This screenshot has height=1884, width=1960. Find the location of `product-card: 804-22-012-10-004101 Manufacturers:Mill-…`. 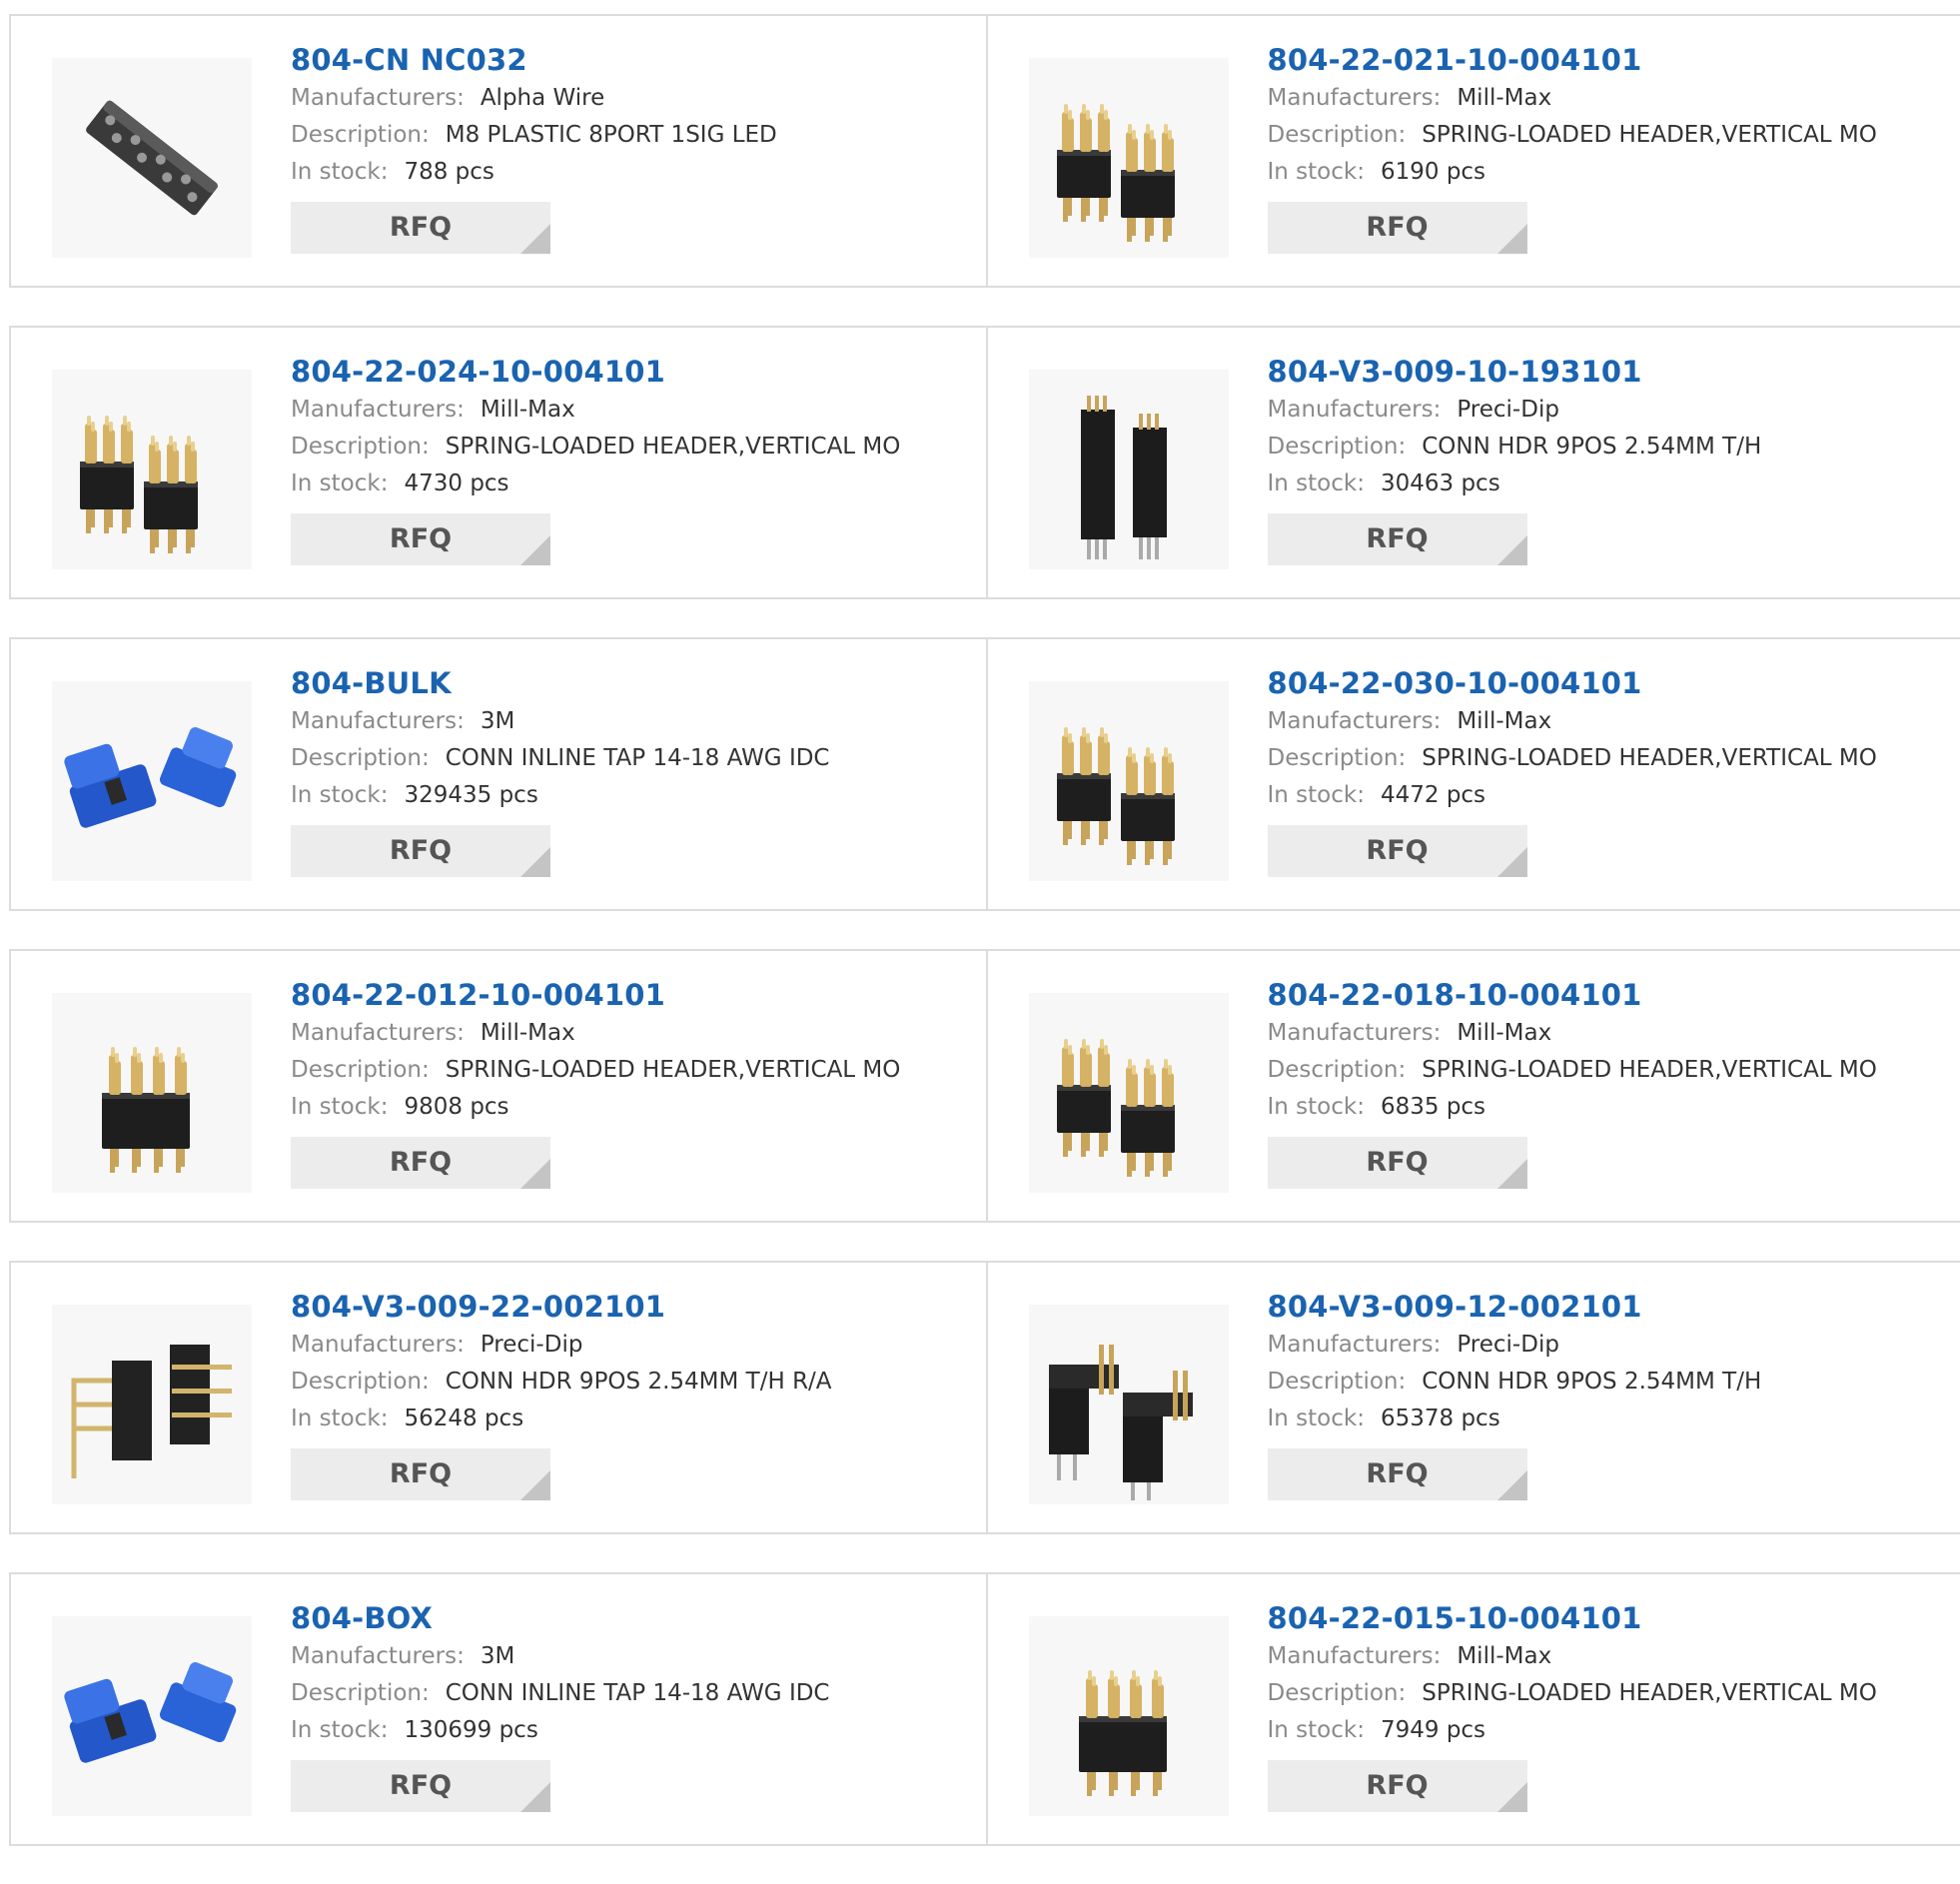

product-card: 804-22-012-10-004101 Manufacturers:Mill-… is located at coordinates (498, 1086).